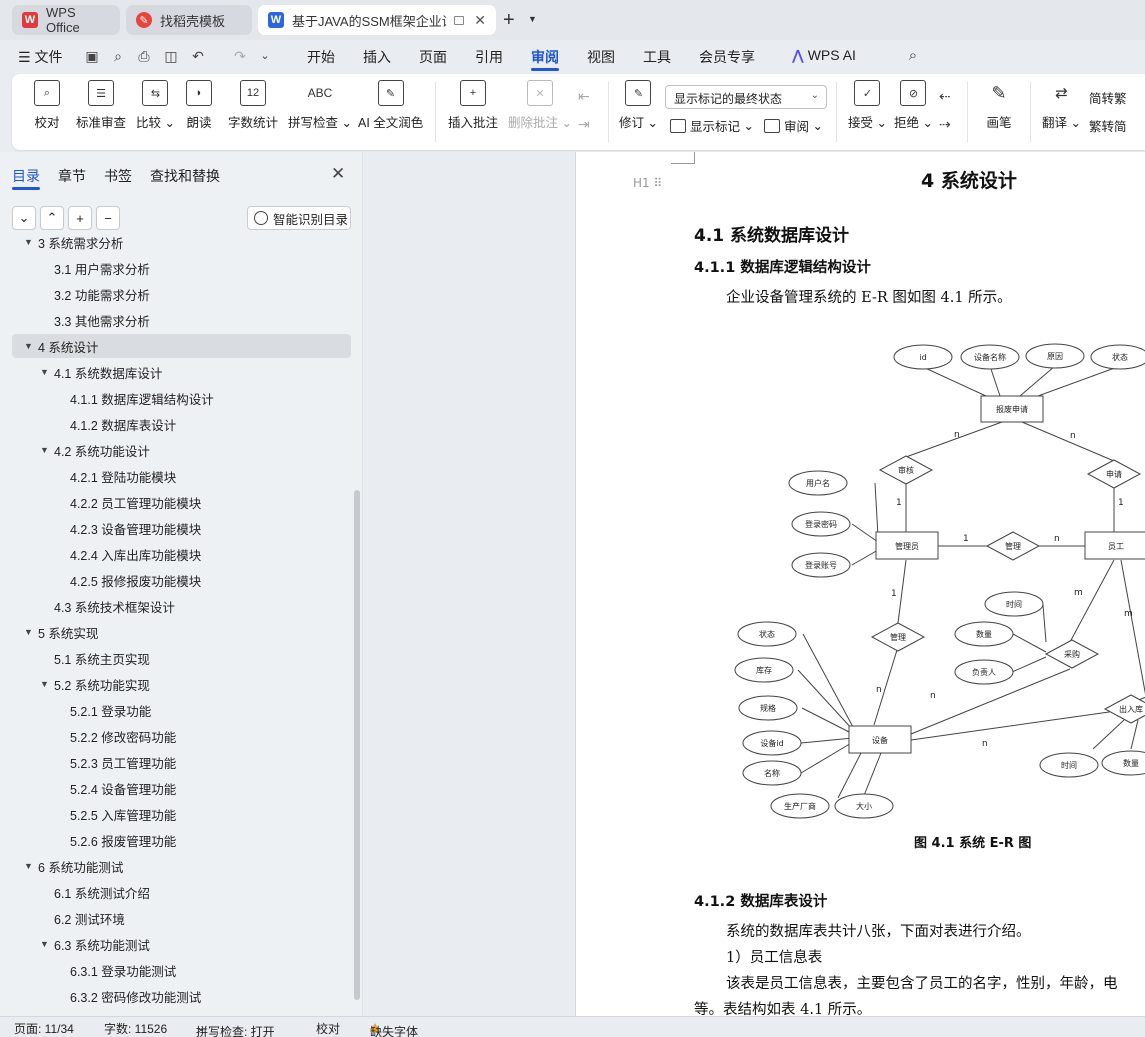  I want to click on menu-view: 视图, so click(601, 57).